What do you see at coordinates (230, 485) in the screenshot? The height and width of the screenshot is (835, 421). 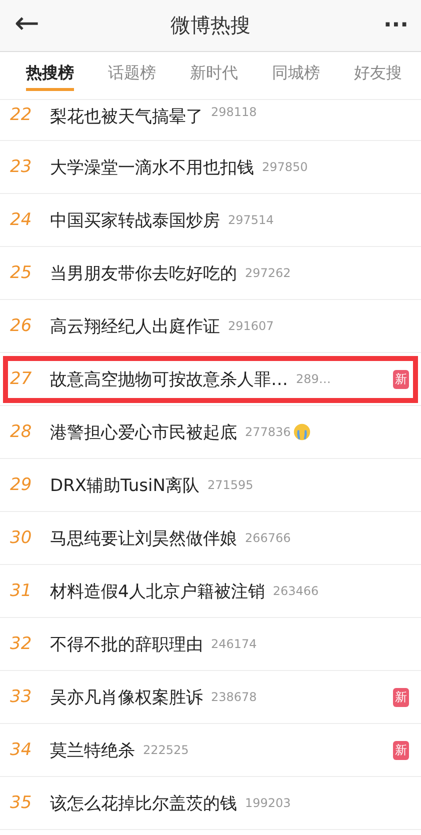 I see `search-count: 271595` at bounding box center [230, 485].